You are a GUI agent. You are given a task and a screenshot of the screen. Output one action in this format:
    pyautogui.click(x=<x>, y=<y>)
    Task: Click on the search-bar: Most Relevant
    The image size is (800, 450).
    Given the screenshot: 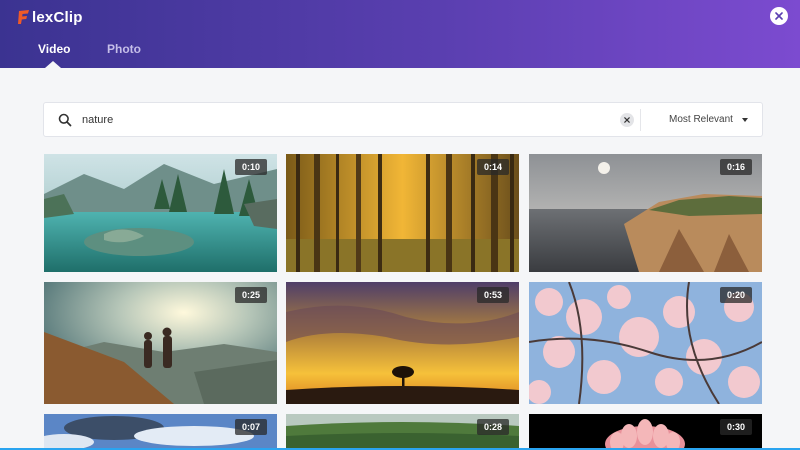 What is the action you would take?
    pyautogui.click(x=403, y=119)
    